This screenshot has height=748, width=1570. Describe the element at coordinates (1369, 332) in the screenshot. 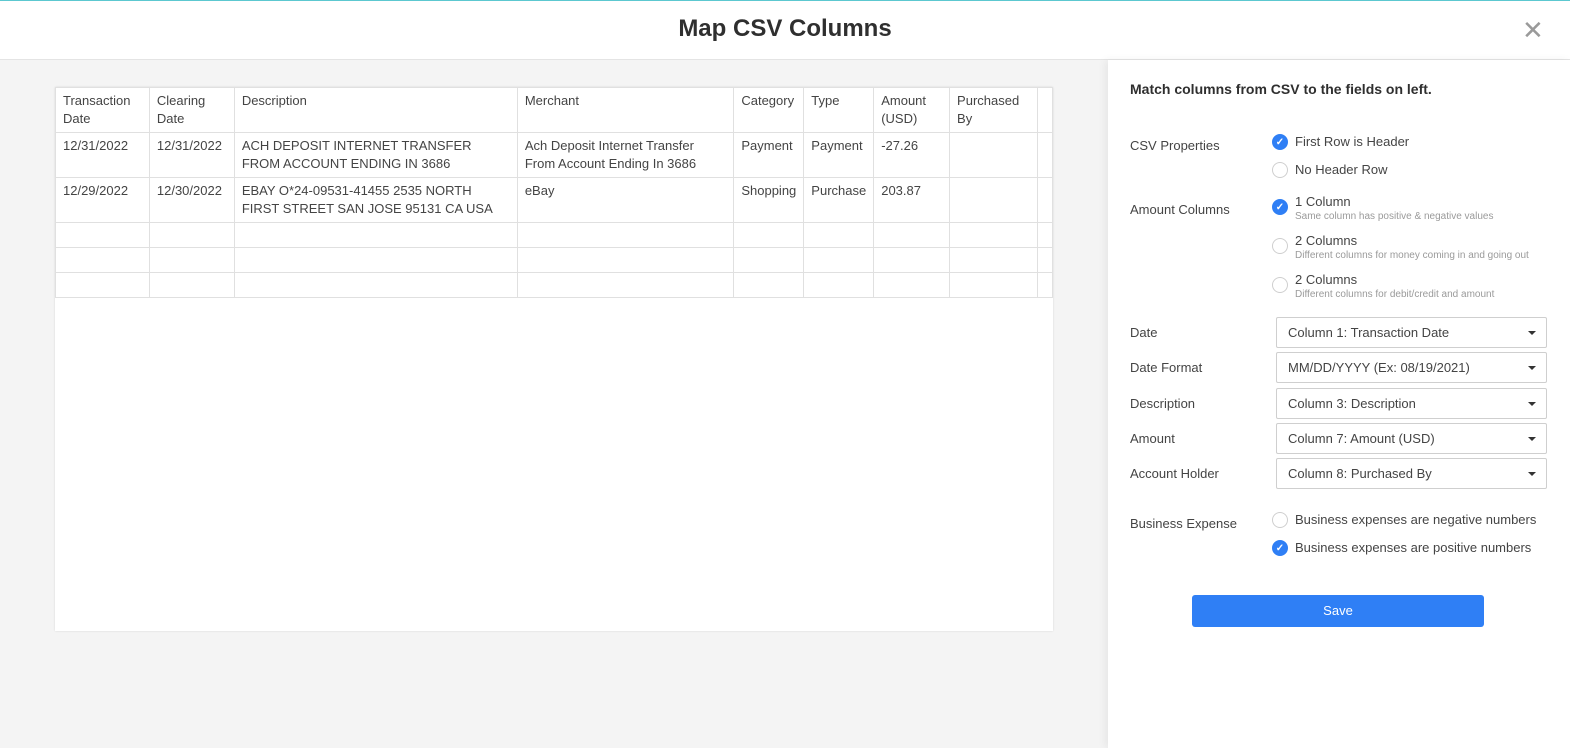

I see `select-value: Column 1: Transaction Date` at that location.